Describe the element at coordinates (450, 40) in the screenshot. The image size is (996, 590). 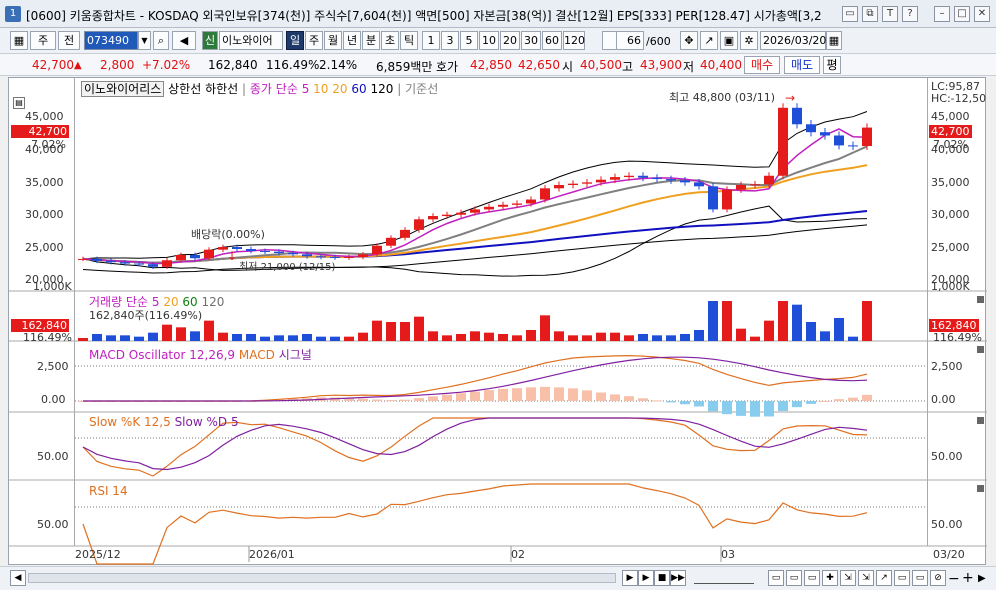
I see `interval-button-3: 3` at that location.